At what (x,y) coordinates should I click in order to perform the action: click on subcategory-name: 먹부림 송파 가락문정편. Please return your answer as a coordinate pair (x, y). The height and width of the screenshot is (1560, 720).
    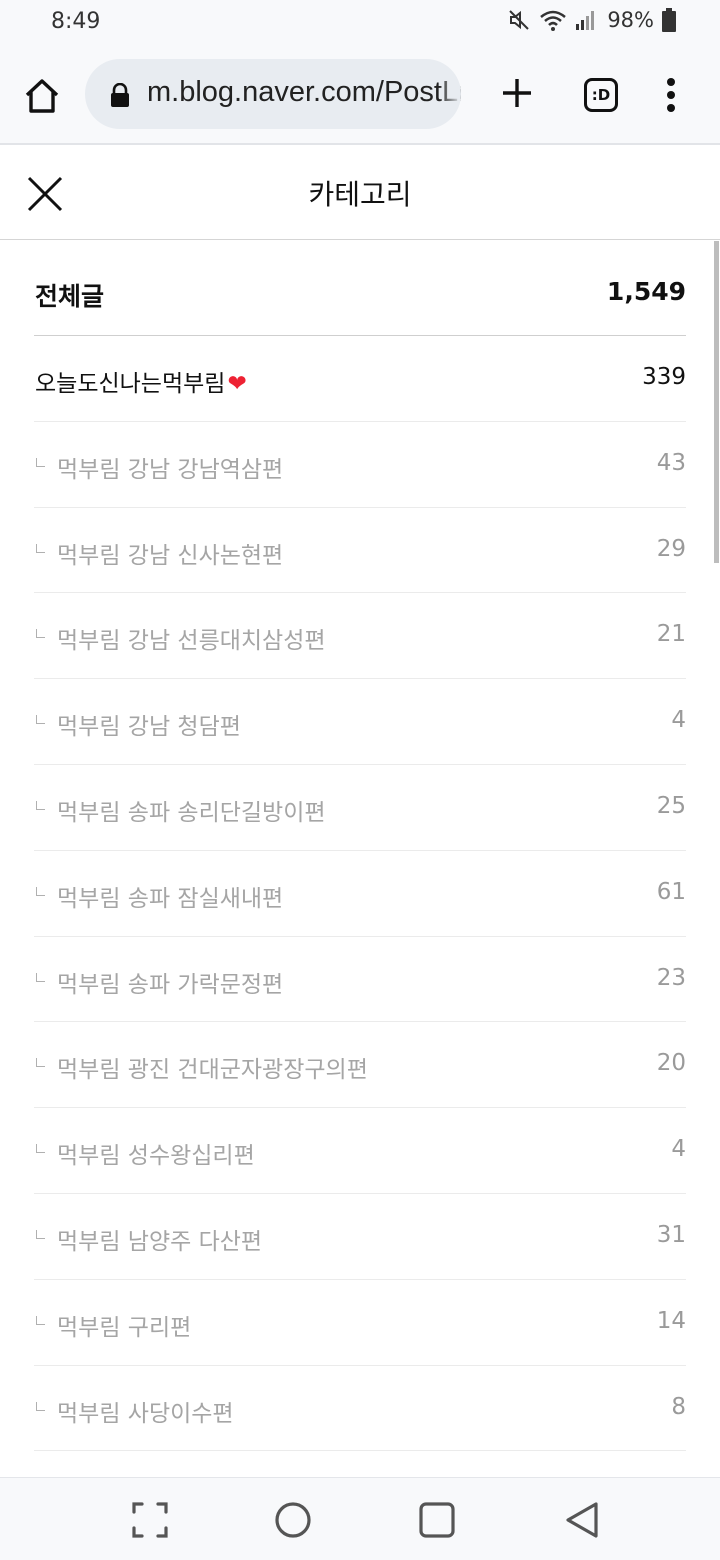
    Looking at the image, I should click on (170, 984).